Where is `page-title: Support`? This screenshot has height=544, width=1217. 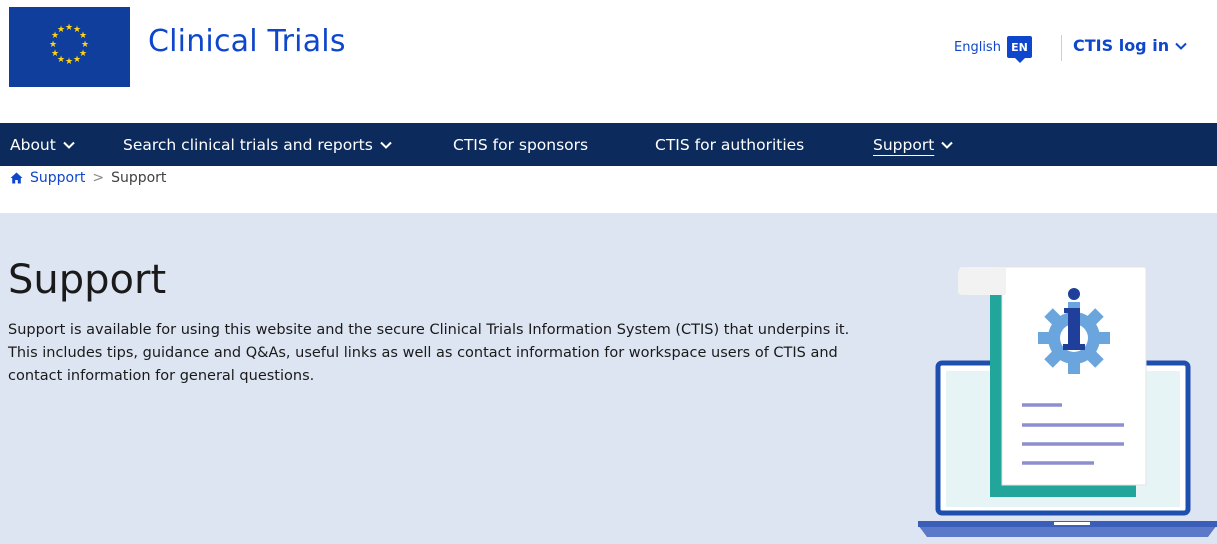
page-title: Support is located at coordinates (87, 280).